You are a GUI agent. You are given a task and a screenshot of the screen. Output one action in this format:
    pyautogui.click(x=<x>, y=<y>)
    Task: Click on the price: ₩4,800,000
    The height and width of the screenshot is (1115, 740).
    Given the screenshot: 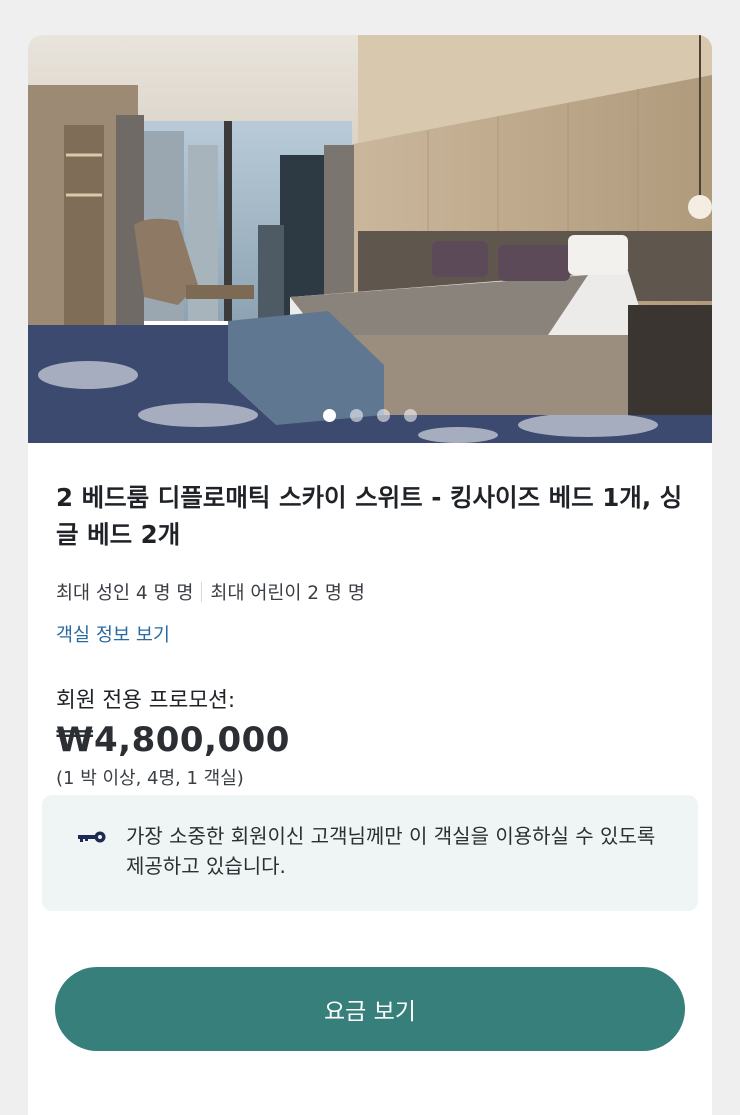 What is the action you would take?
    pyautogui.click(x=173, y=740)
    